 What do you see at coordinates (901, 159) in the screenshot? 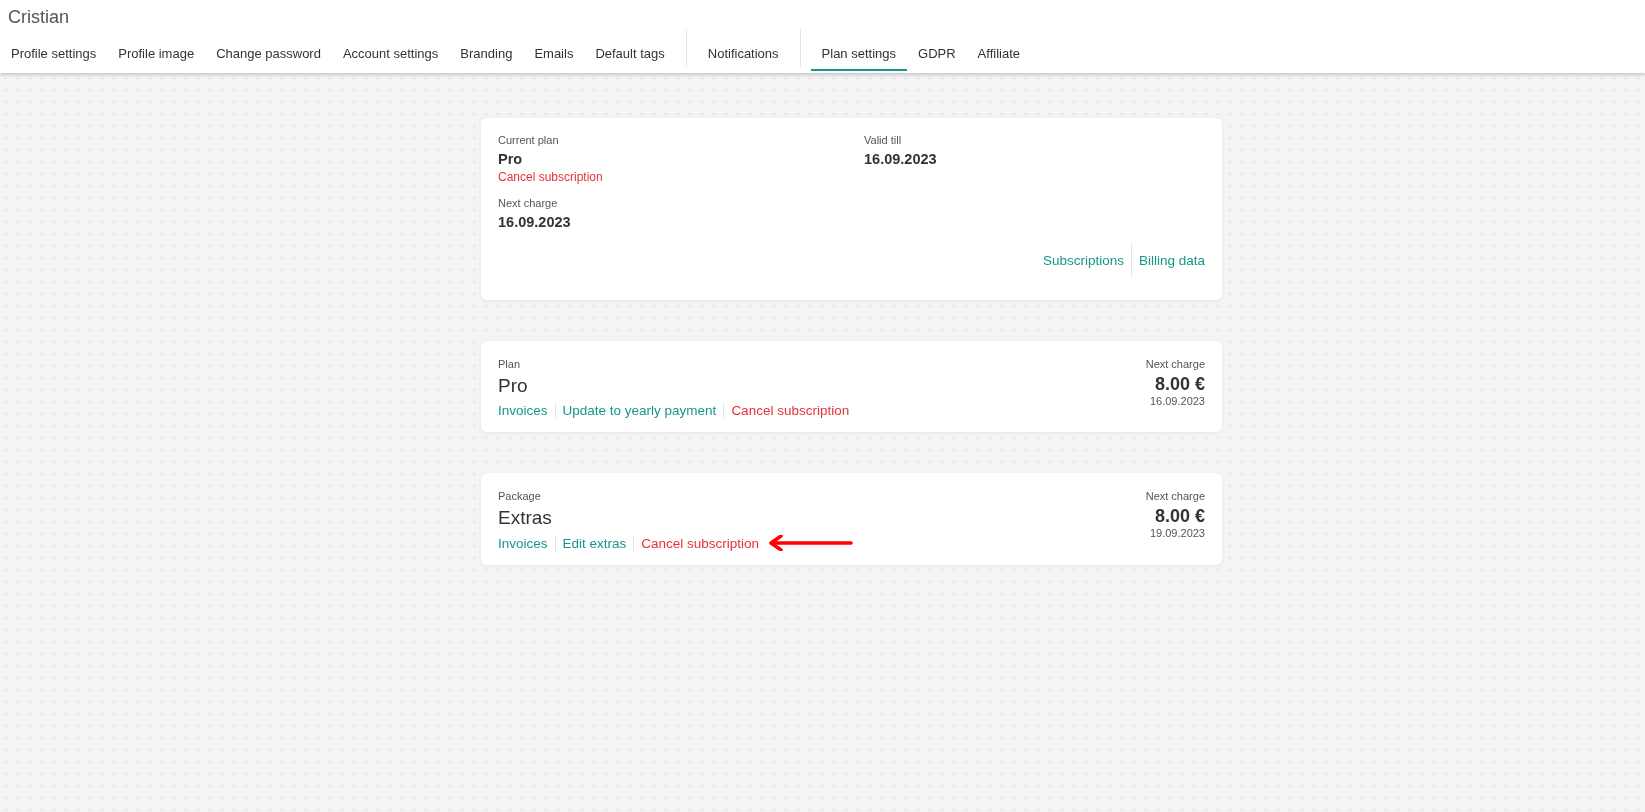
I see `valid-till-date: 16.09.2023` at bounding box center [901, 159].